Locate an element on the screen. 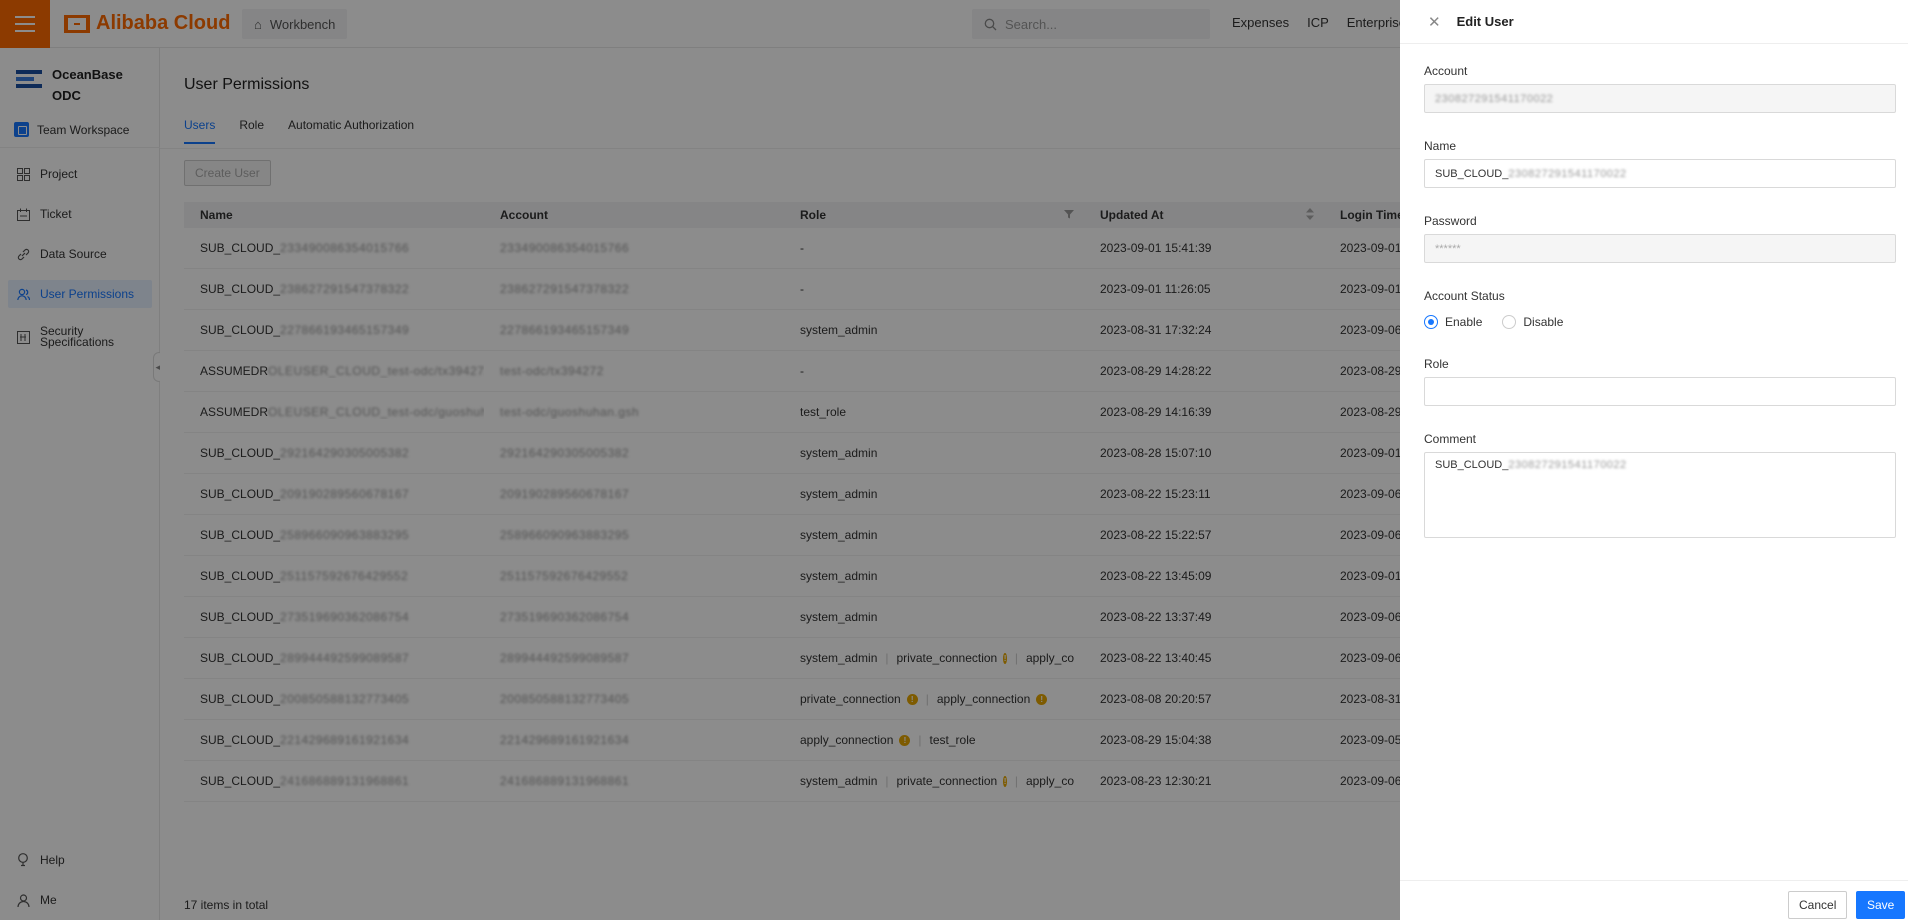  name-prefix: SUB_CLOUD_ is located at coordinates (1472, 173).